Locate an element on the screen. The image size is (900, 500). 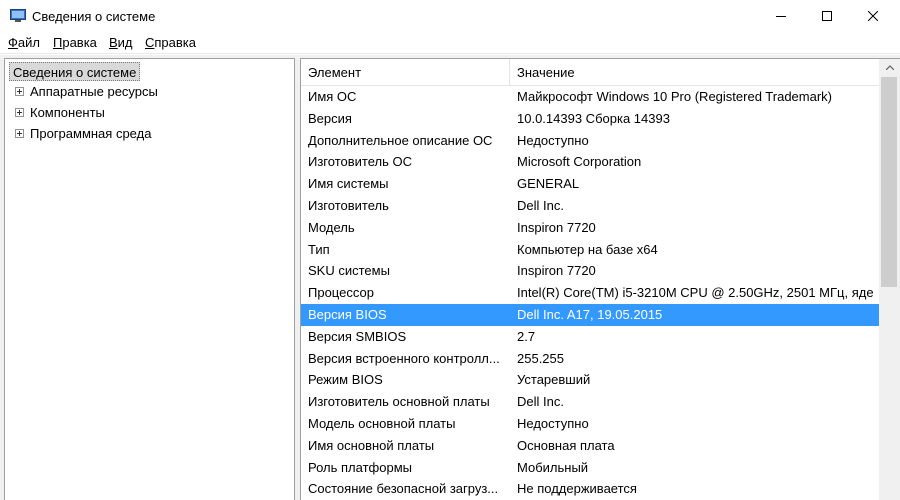
table-row: Версия BIOS Dell Inc. A17, 19.05.2015 is located at coordinates (590, 314).